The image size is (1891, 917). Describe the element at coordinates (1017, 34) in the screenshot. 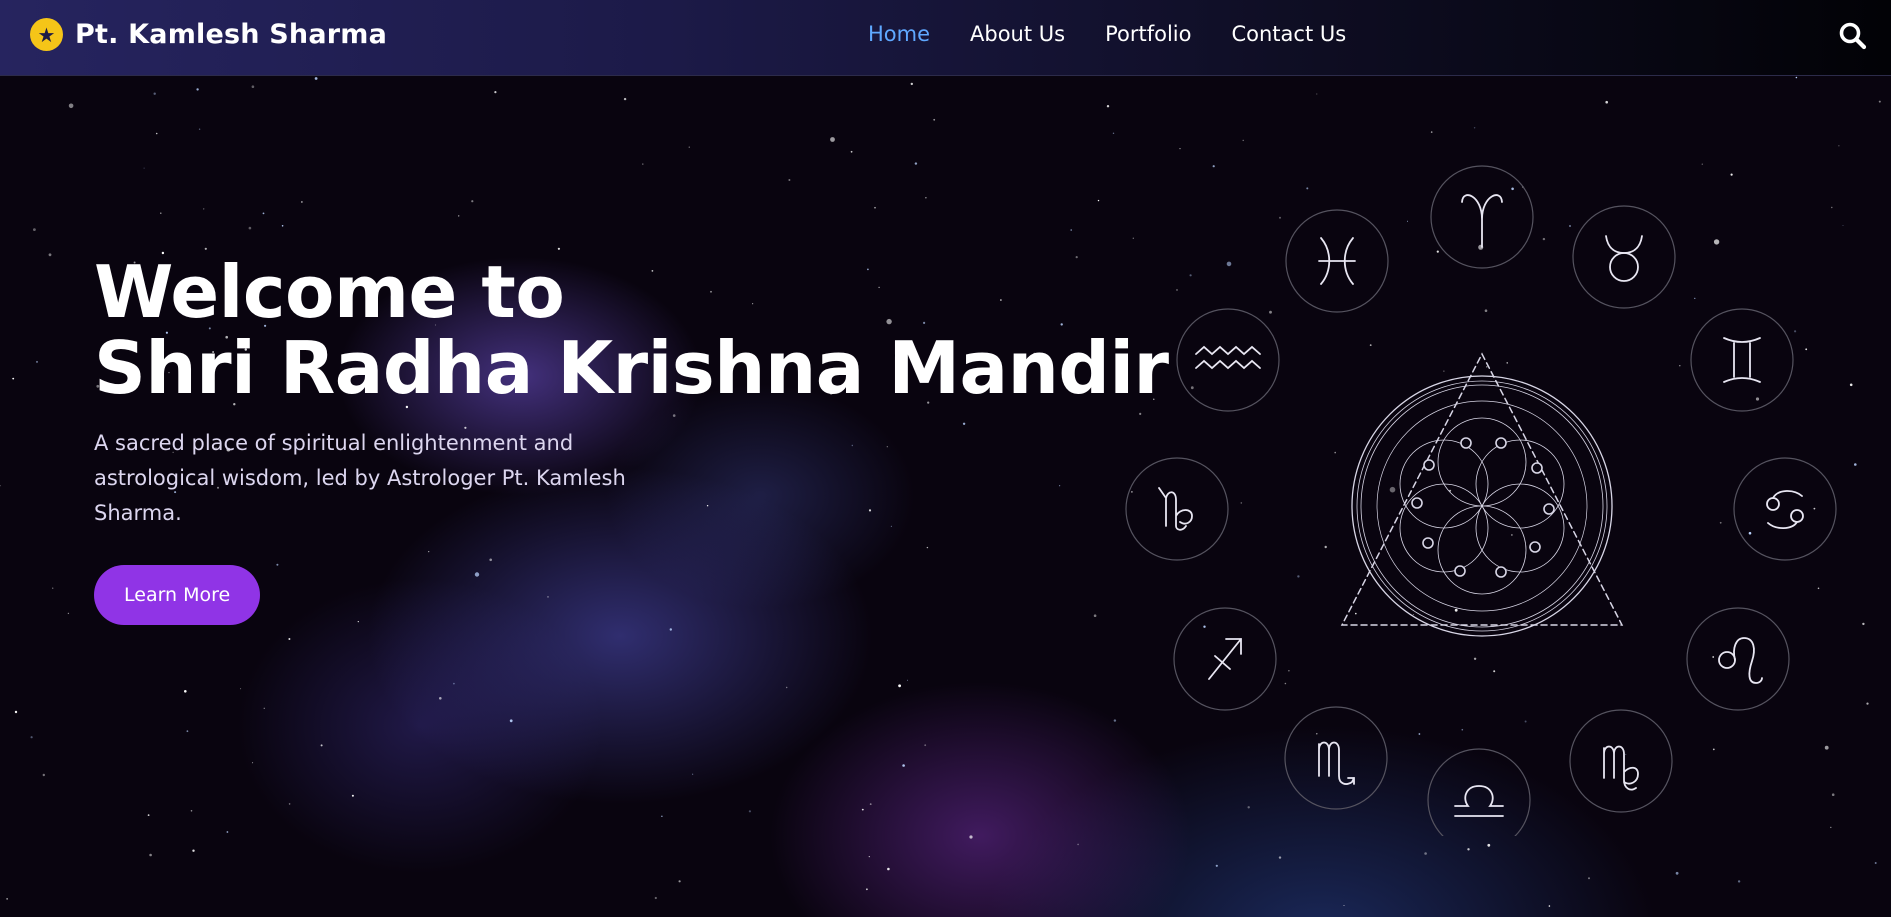

I see `nav-about-us: About Us` at that location.